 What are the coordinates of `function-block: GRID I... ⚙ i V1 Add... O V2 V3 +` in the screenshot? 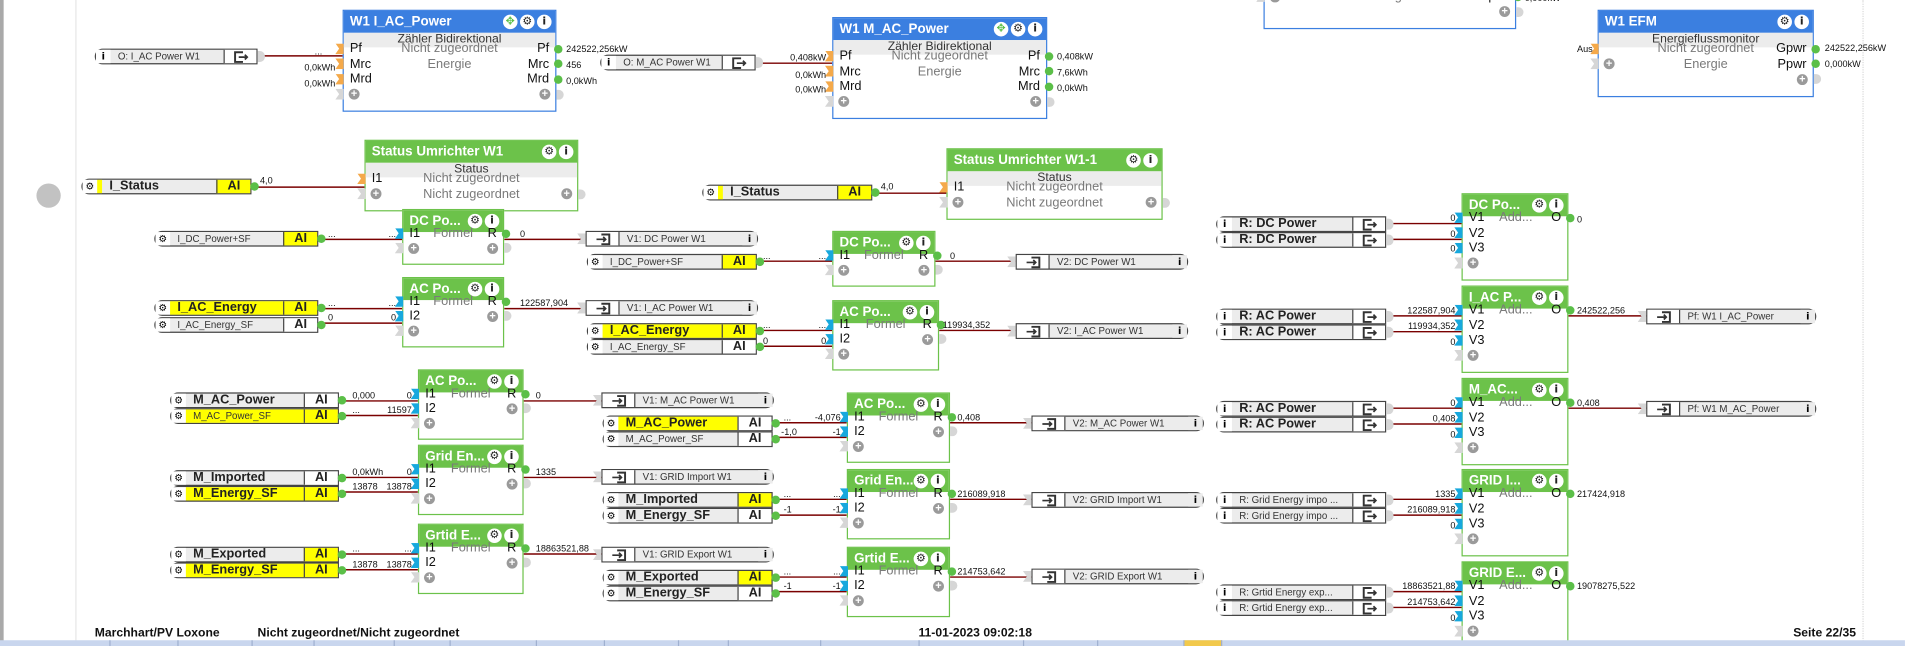 It's located at (1514, 512).